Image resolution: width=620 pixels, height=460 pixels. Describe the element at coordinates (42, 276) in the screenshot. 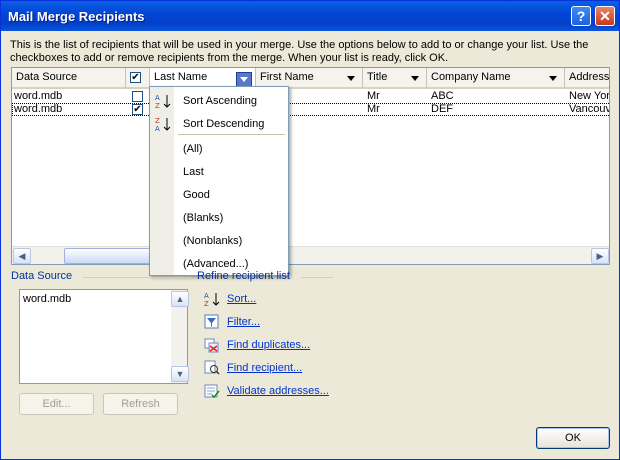

I see `data-source-group-label: Data Source` at that location.